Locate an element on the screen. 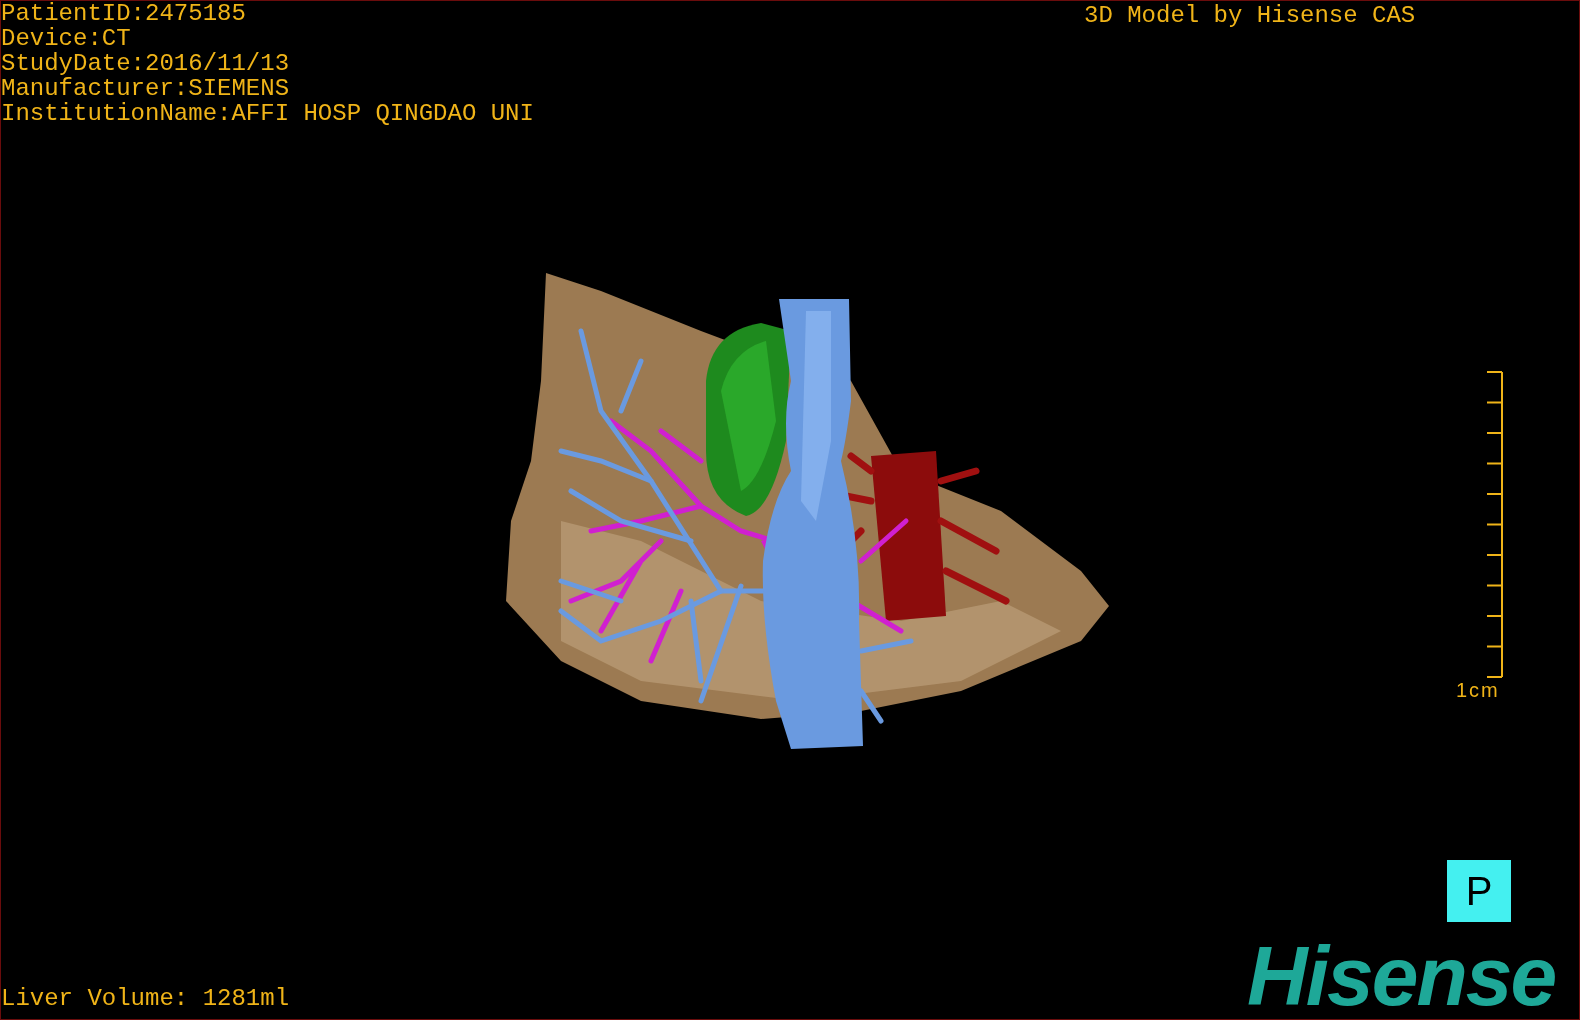  scale-label: 1cm is located at coordinates (1478, 690).